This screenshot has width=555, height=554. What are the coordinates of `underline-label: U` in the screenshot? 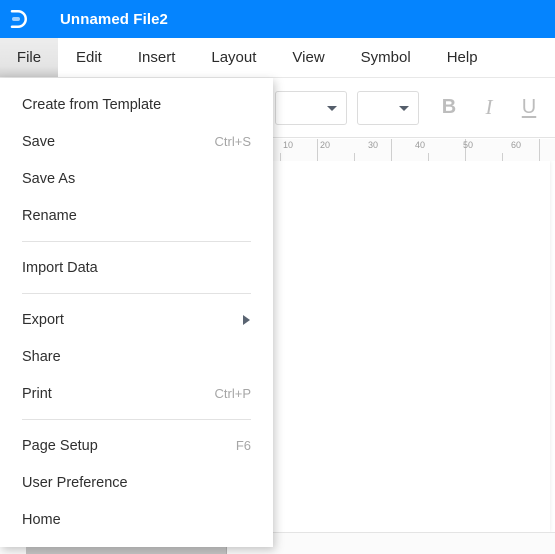 It's located at (529, 107).